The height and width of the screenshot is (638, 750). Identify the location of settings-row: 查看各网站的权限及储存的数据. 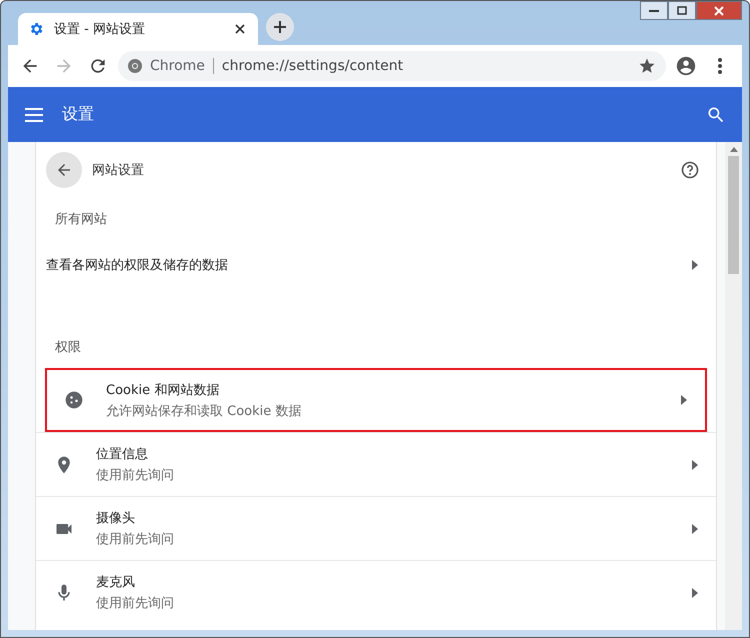
(376, 265).